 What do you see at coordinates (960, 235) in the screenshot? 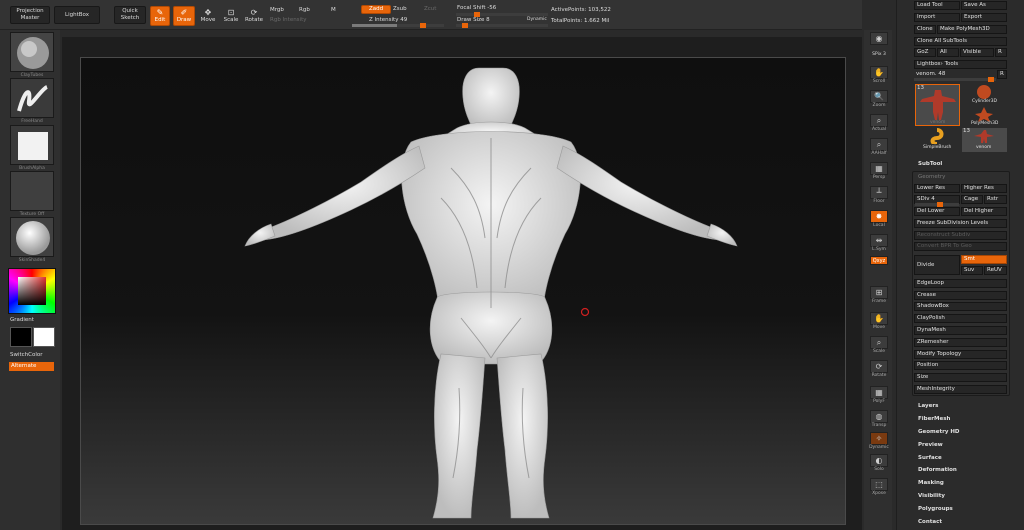
I see `reconstruct-subdiv-button: Reconstruct Subdiv` at bounding box center [960, 235].